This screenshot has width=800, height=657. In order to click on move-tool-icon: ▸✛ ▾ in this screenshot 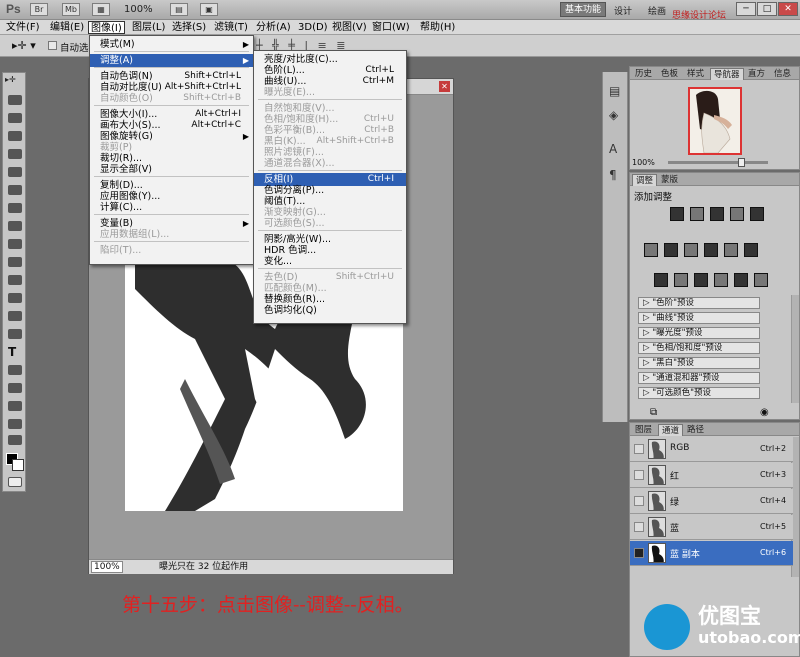, I will do `click(24, 45)`.